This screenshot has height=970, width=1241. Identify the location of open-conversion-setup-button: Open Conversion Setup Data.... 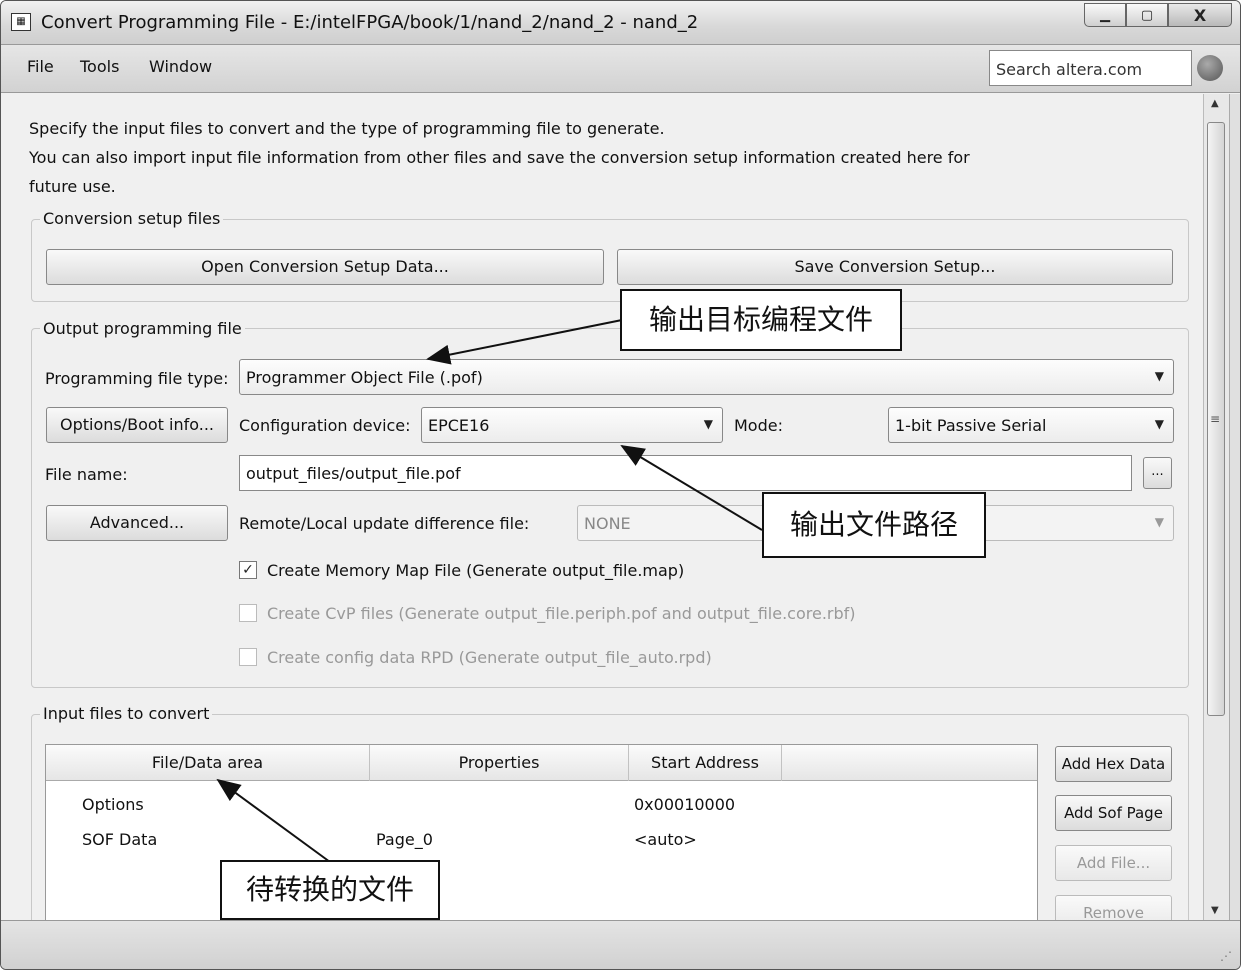
(325, 267).